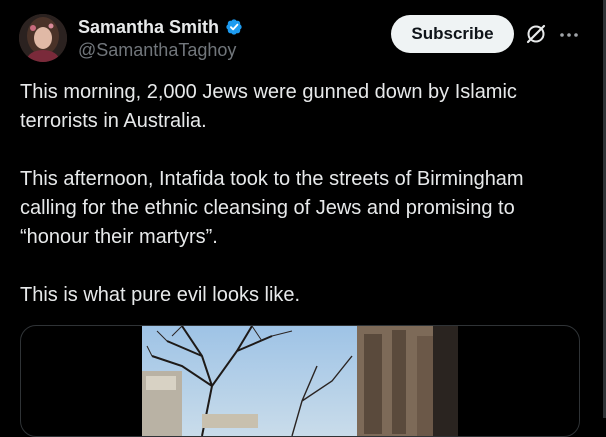 This screenshot has width=606, height=437. I want to click on author-display-name: Samantha Smith, so click(148, 27).